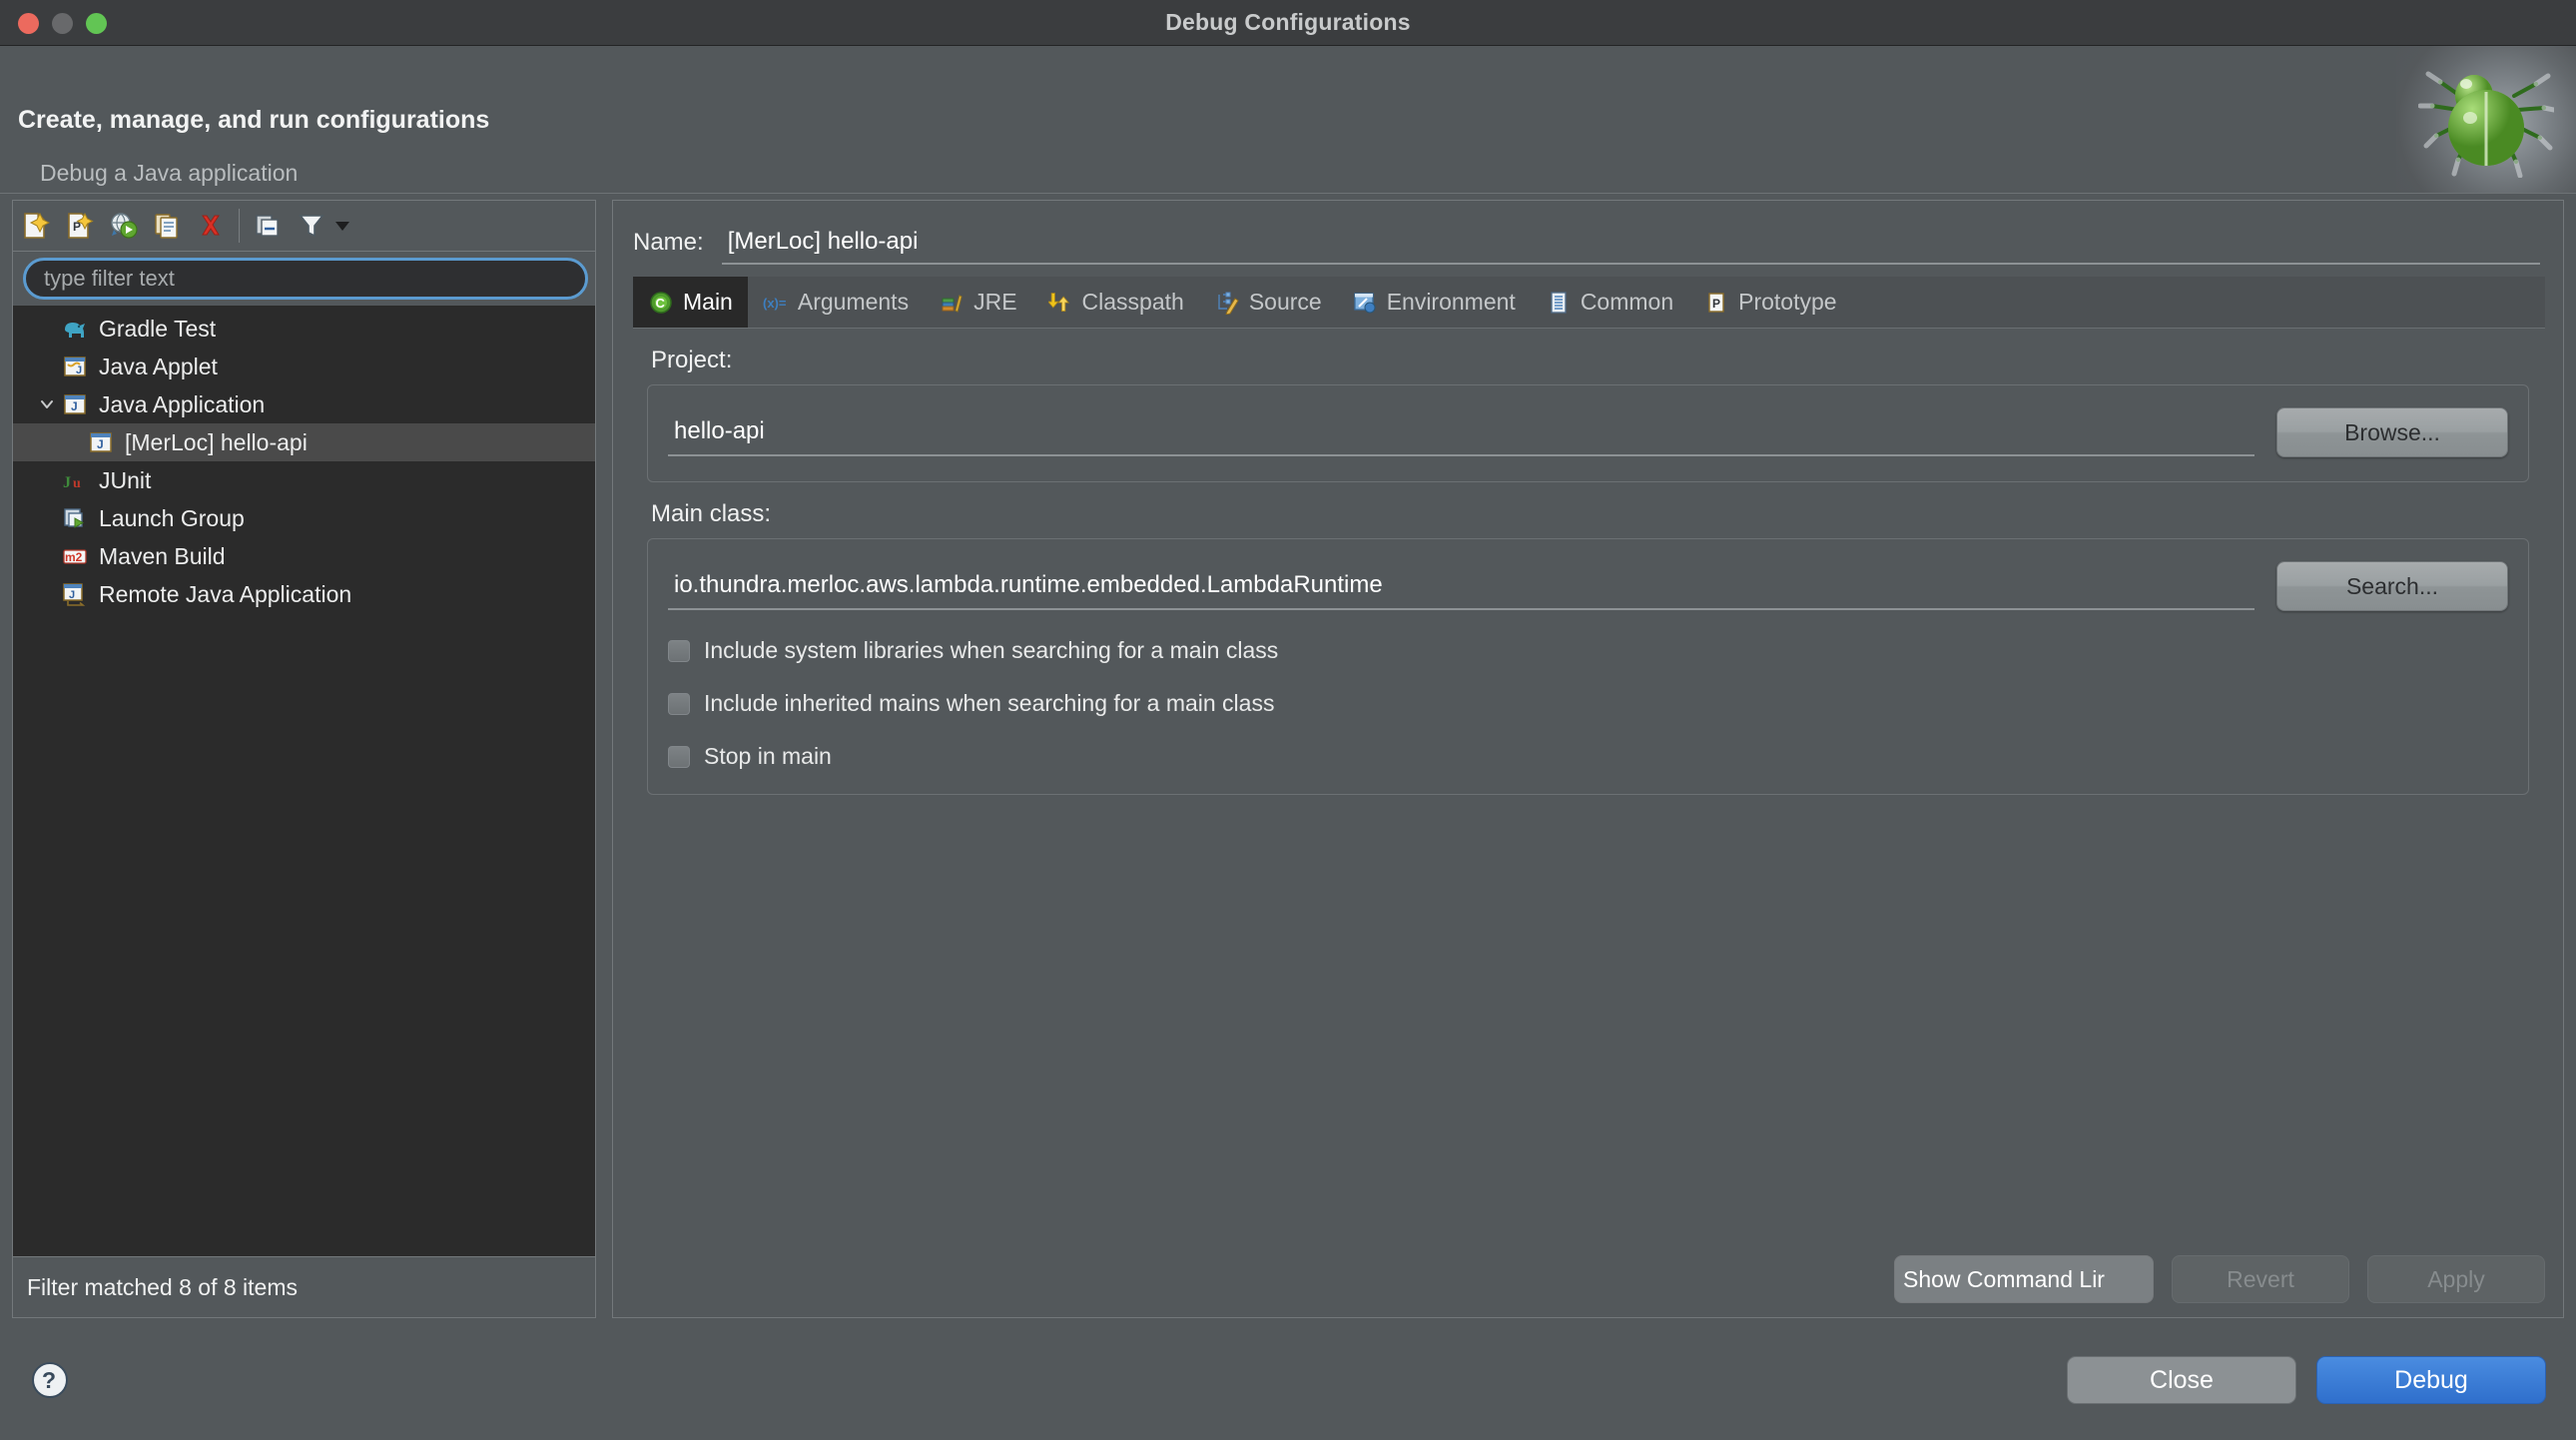 The width and height of the screenshot is (2576, 1440). I want to click on tree-item-label: Maven Build, so click(162, 555).